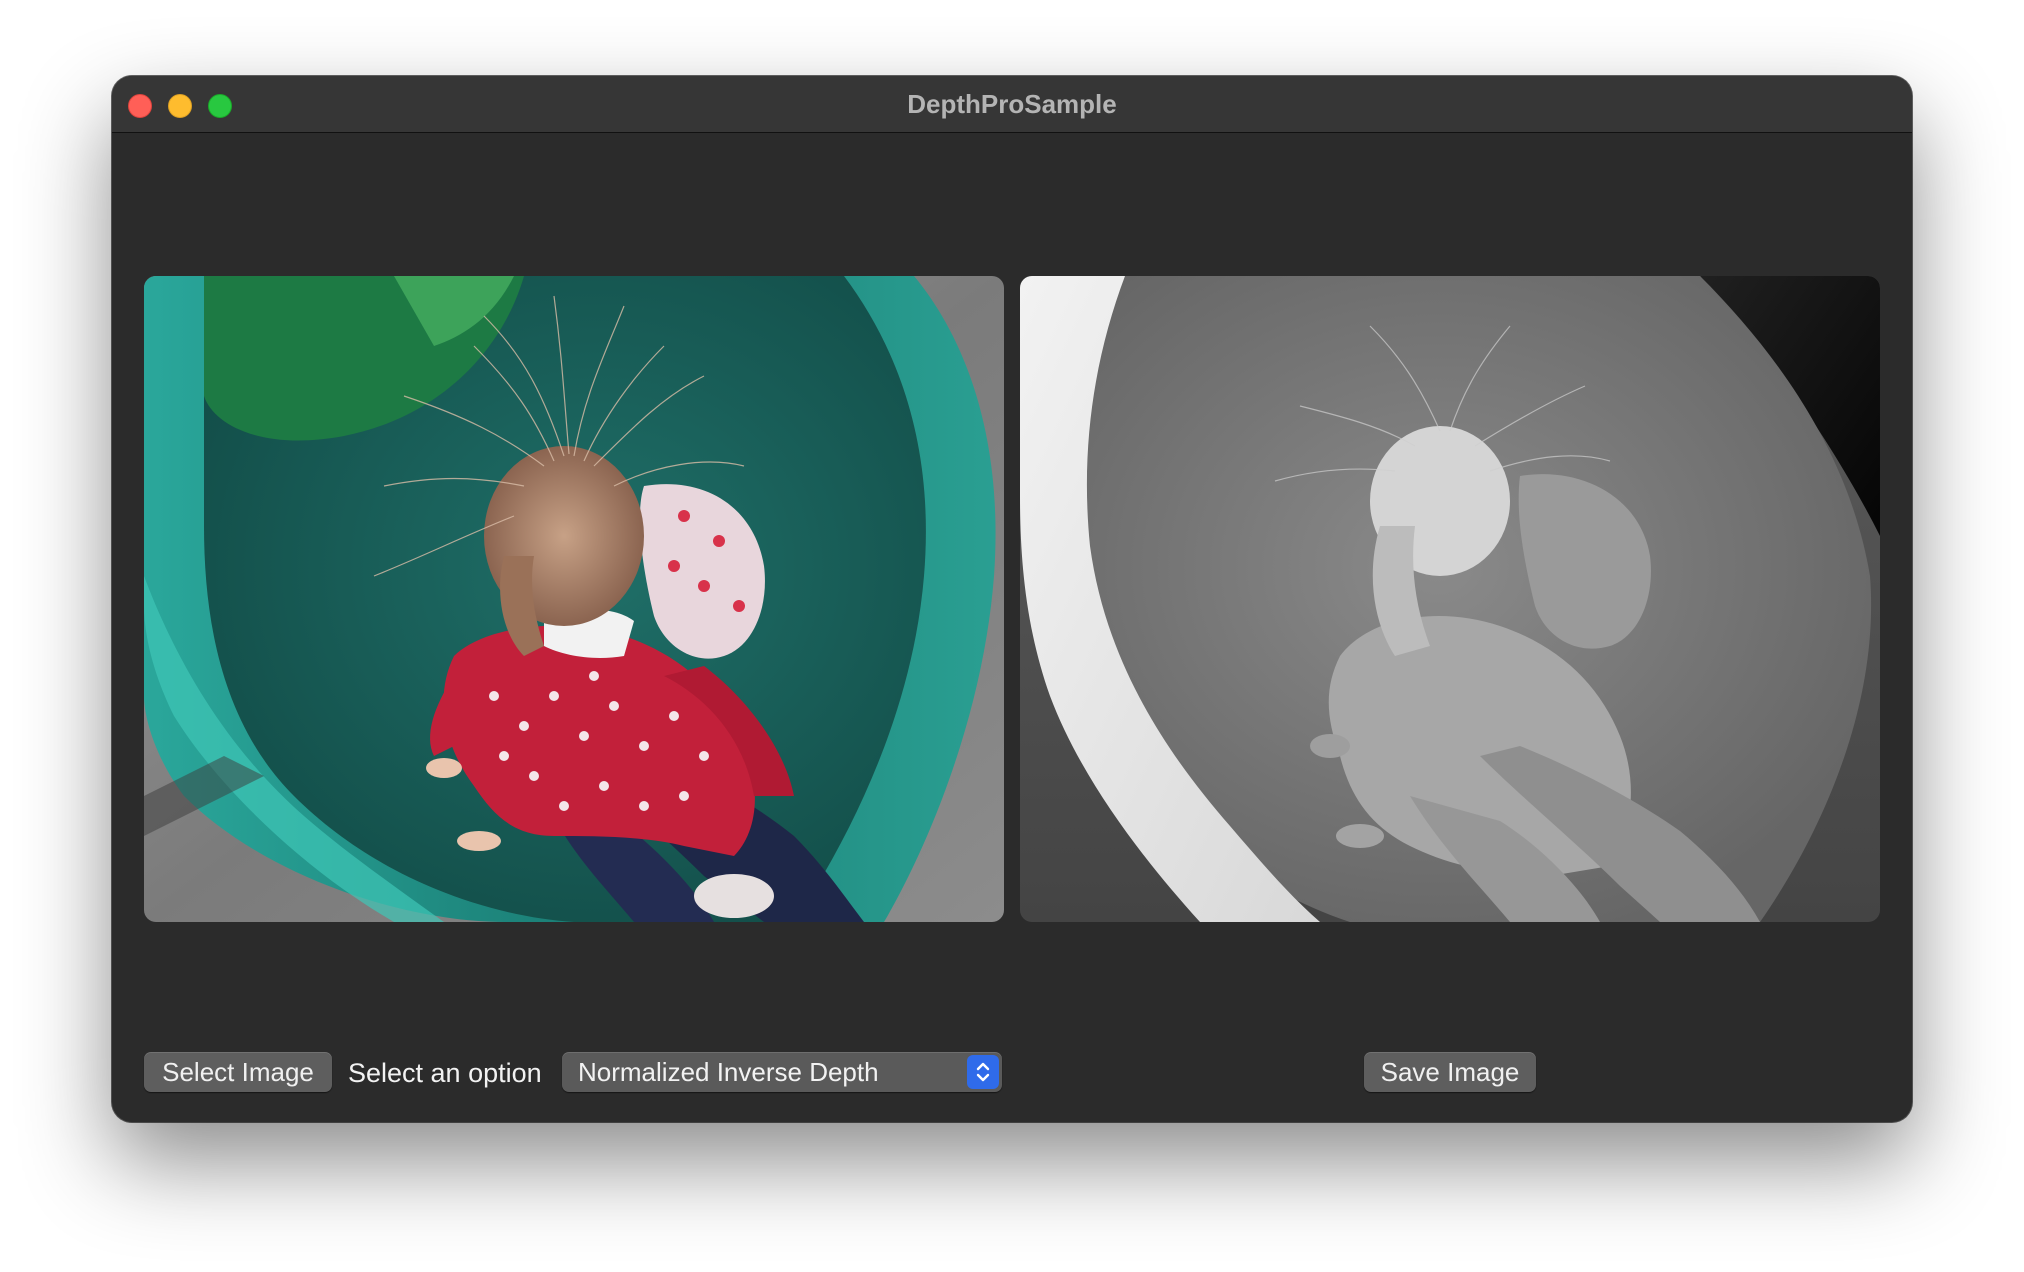  I want to click on popup-selected-value: Normalized Inverse Depth, so click(728, 1072).